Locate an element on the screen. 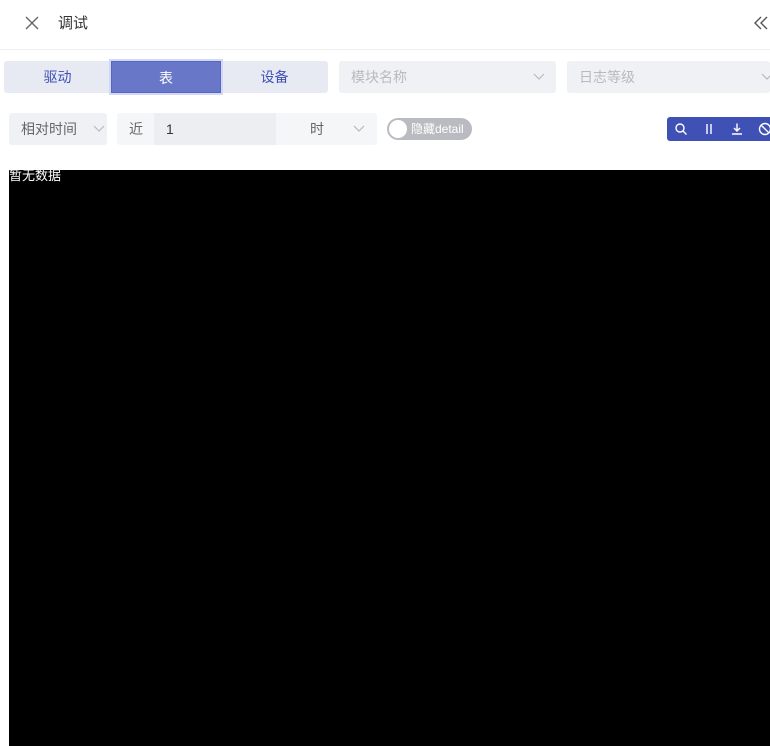 This screenshot has width=770, height=746. time-mode-value: 相对时间 is located at coordinates (49, 129).